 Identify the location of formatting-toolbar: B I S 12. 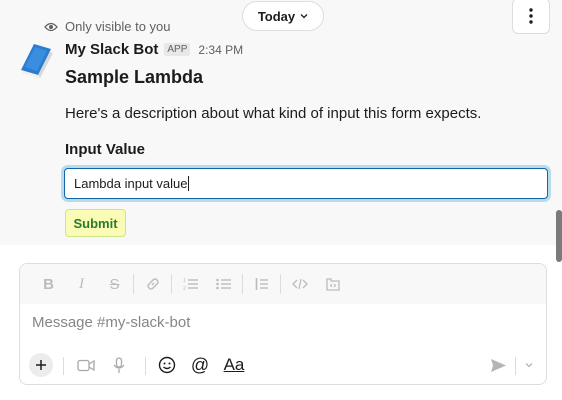
(283, 284).